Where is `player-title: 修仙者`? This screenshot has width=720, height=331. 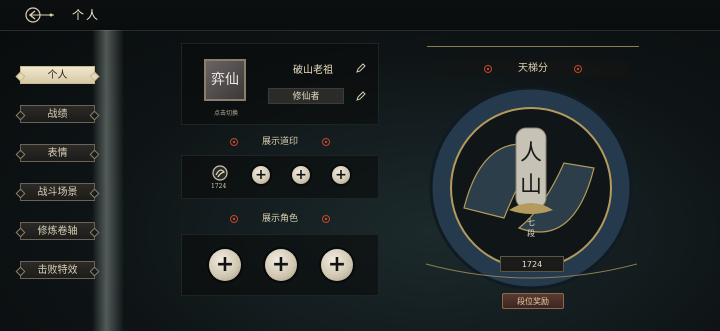
player-title: 修仙者 is located at coordinates (306, 96).